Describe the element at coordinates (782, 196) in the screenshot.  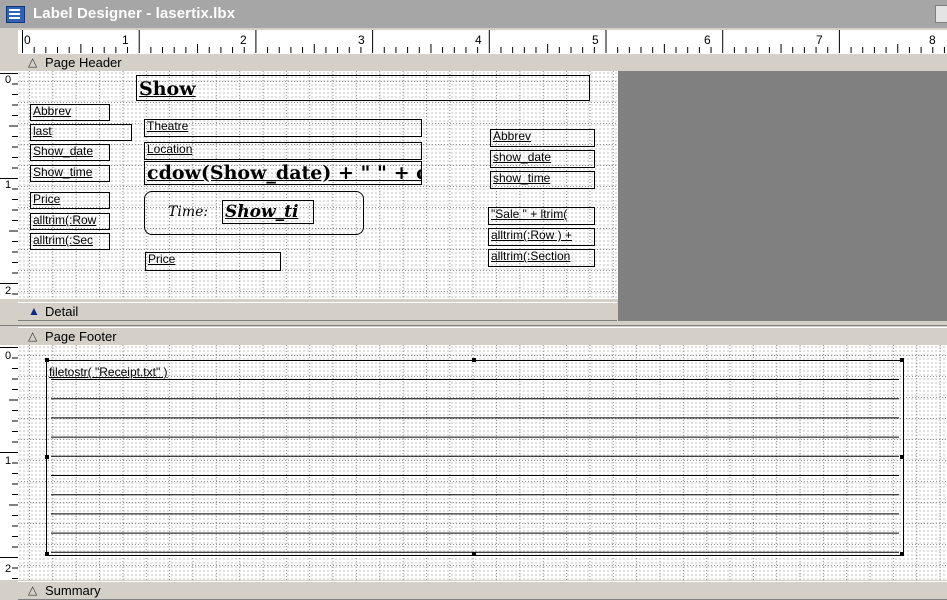
I see `unused-page-area` at that location.